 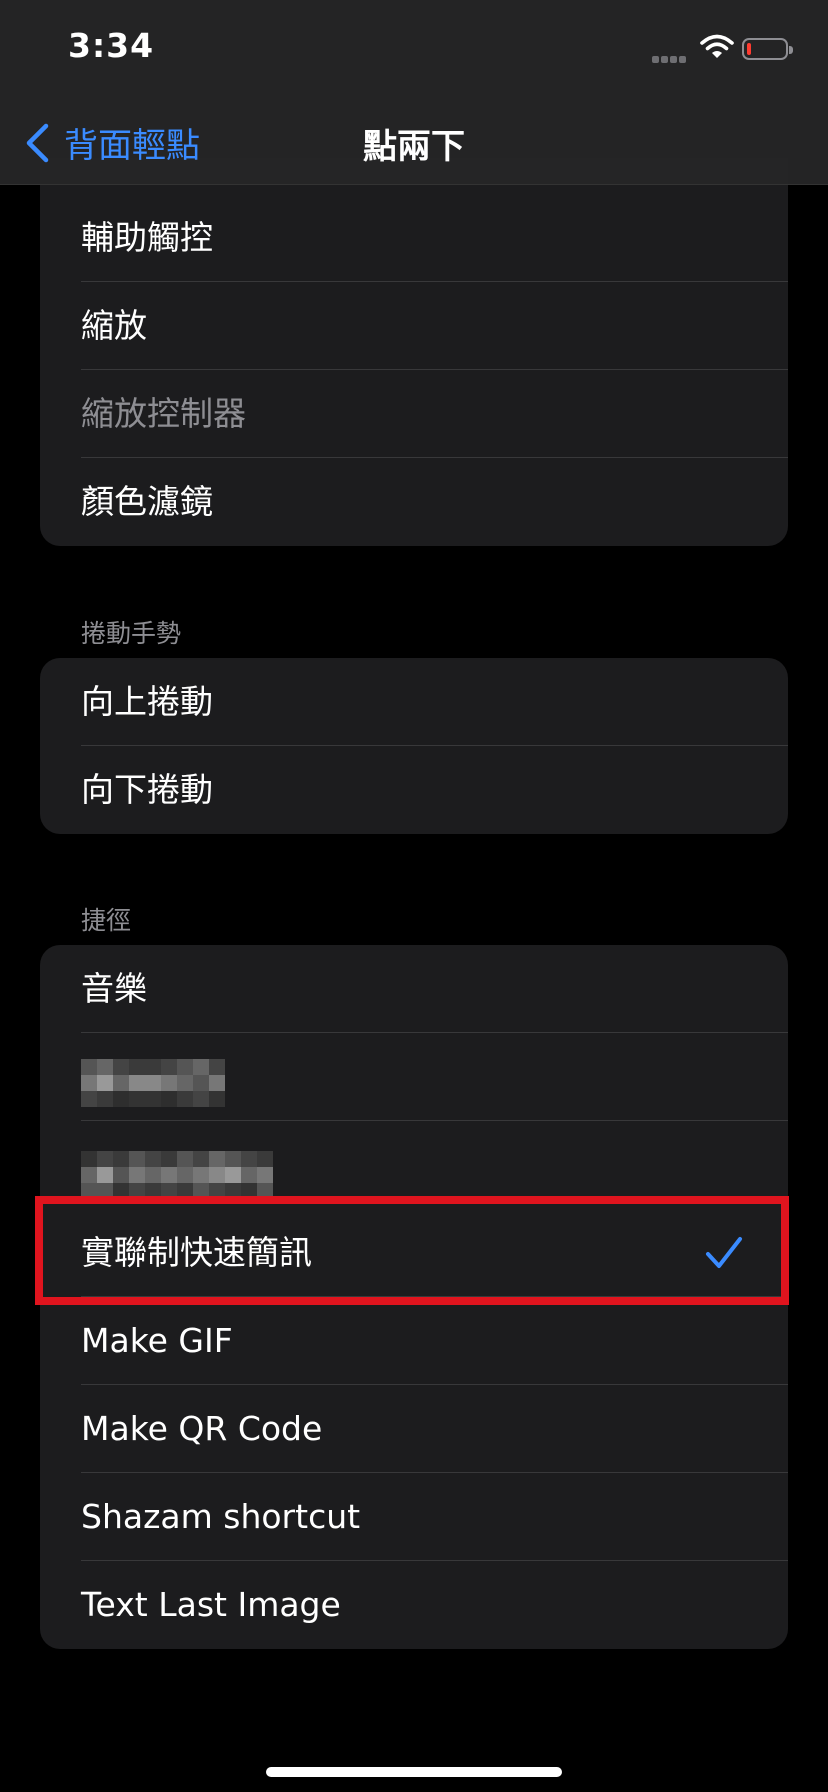 What do you see at coordinates (414, 989) in the screenshot?
I see `list-item-music: 音樂` at bounding box center [414, 989].